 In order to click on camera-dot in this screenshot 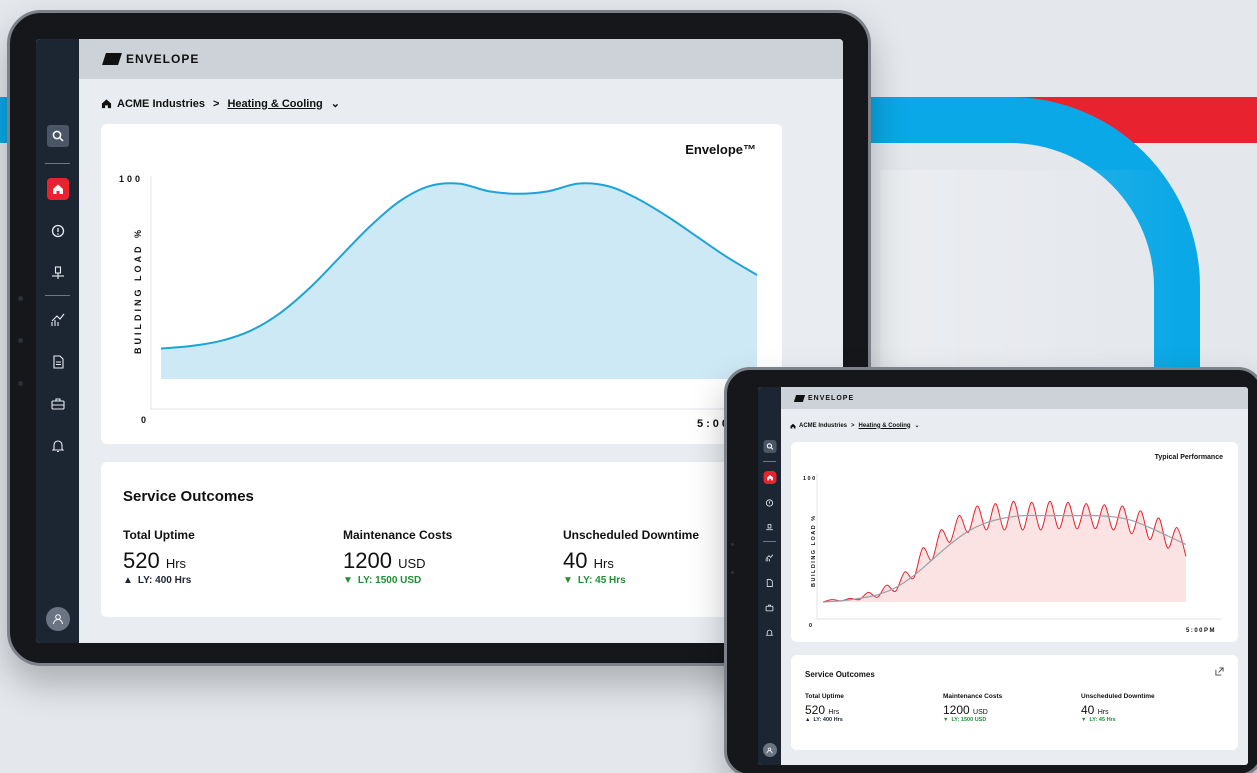, I will do `click(732, 544)`.